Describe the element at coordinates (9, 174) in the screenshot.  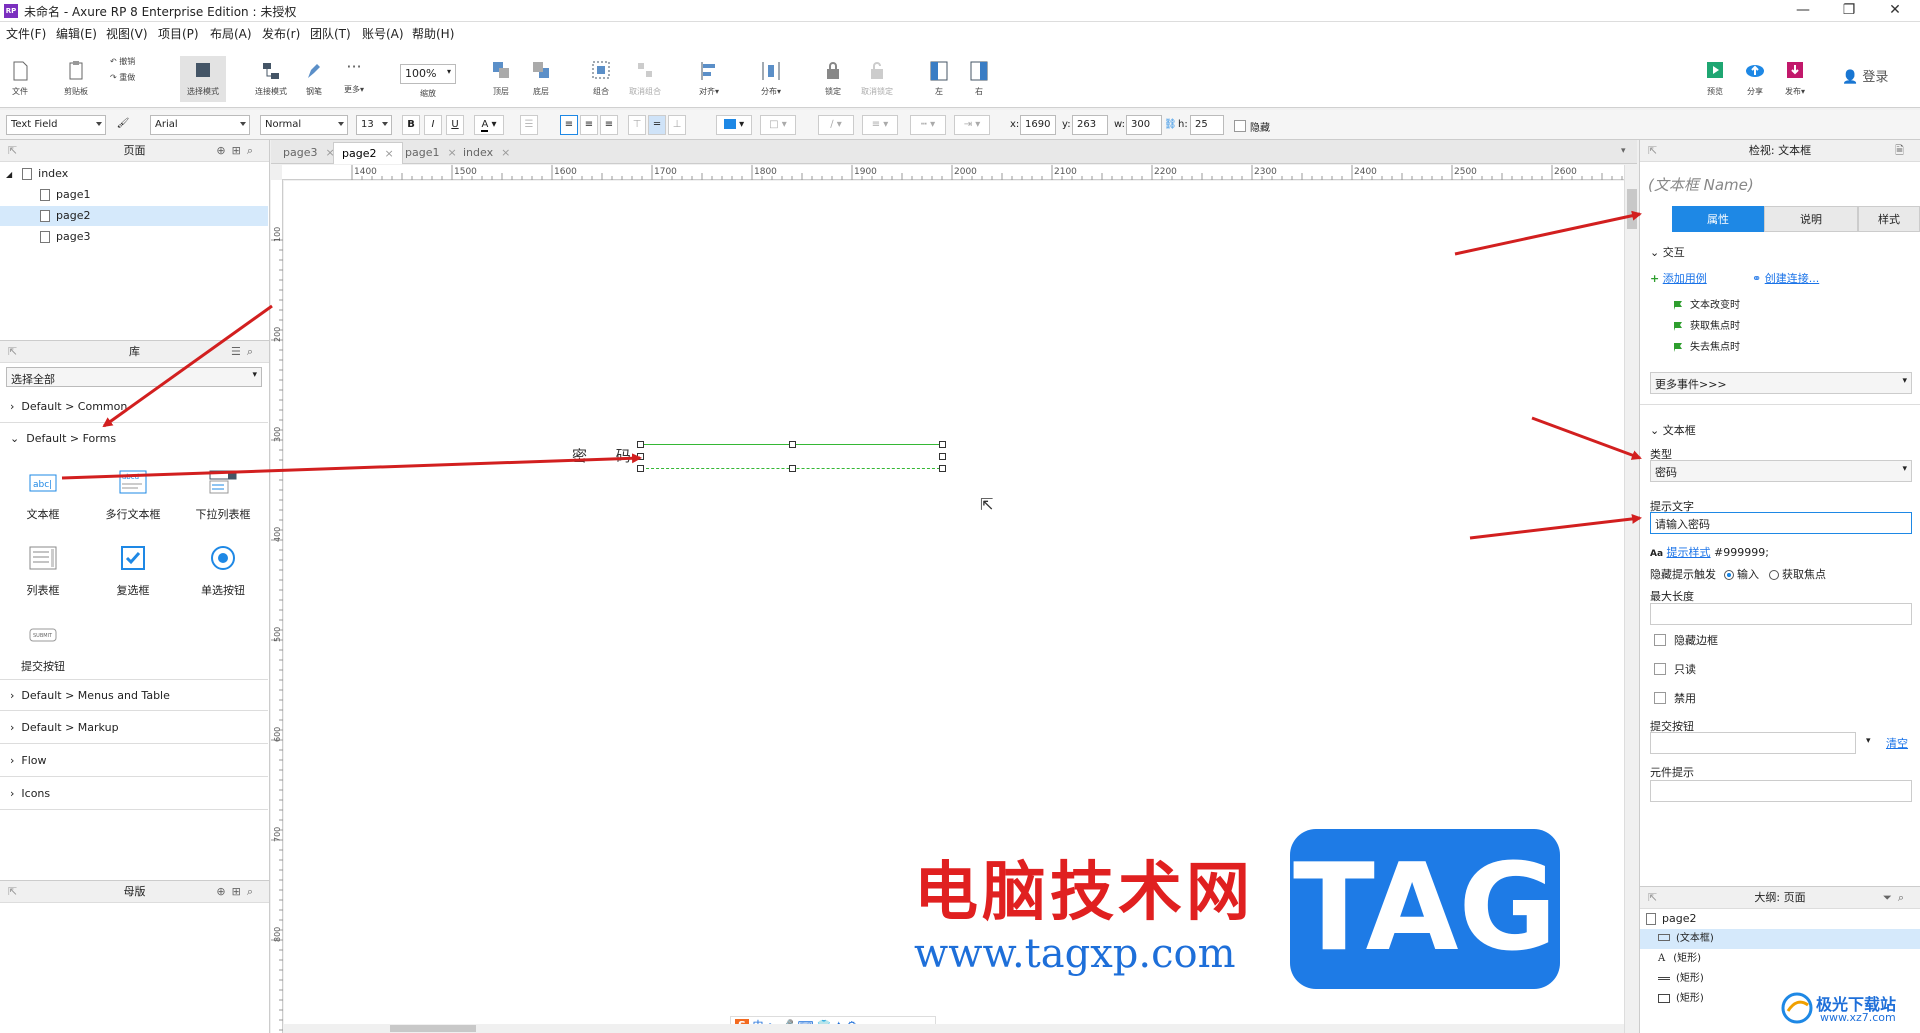
I see `collapse-icon: ◢` at that location.